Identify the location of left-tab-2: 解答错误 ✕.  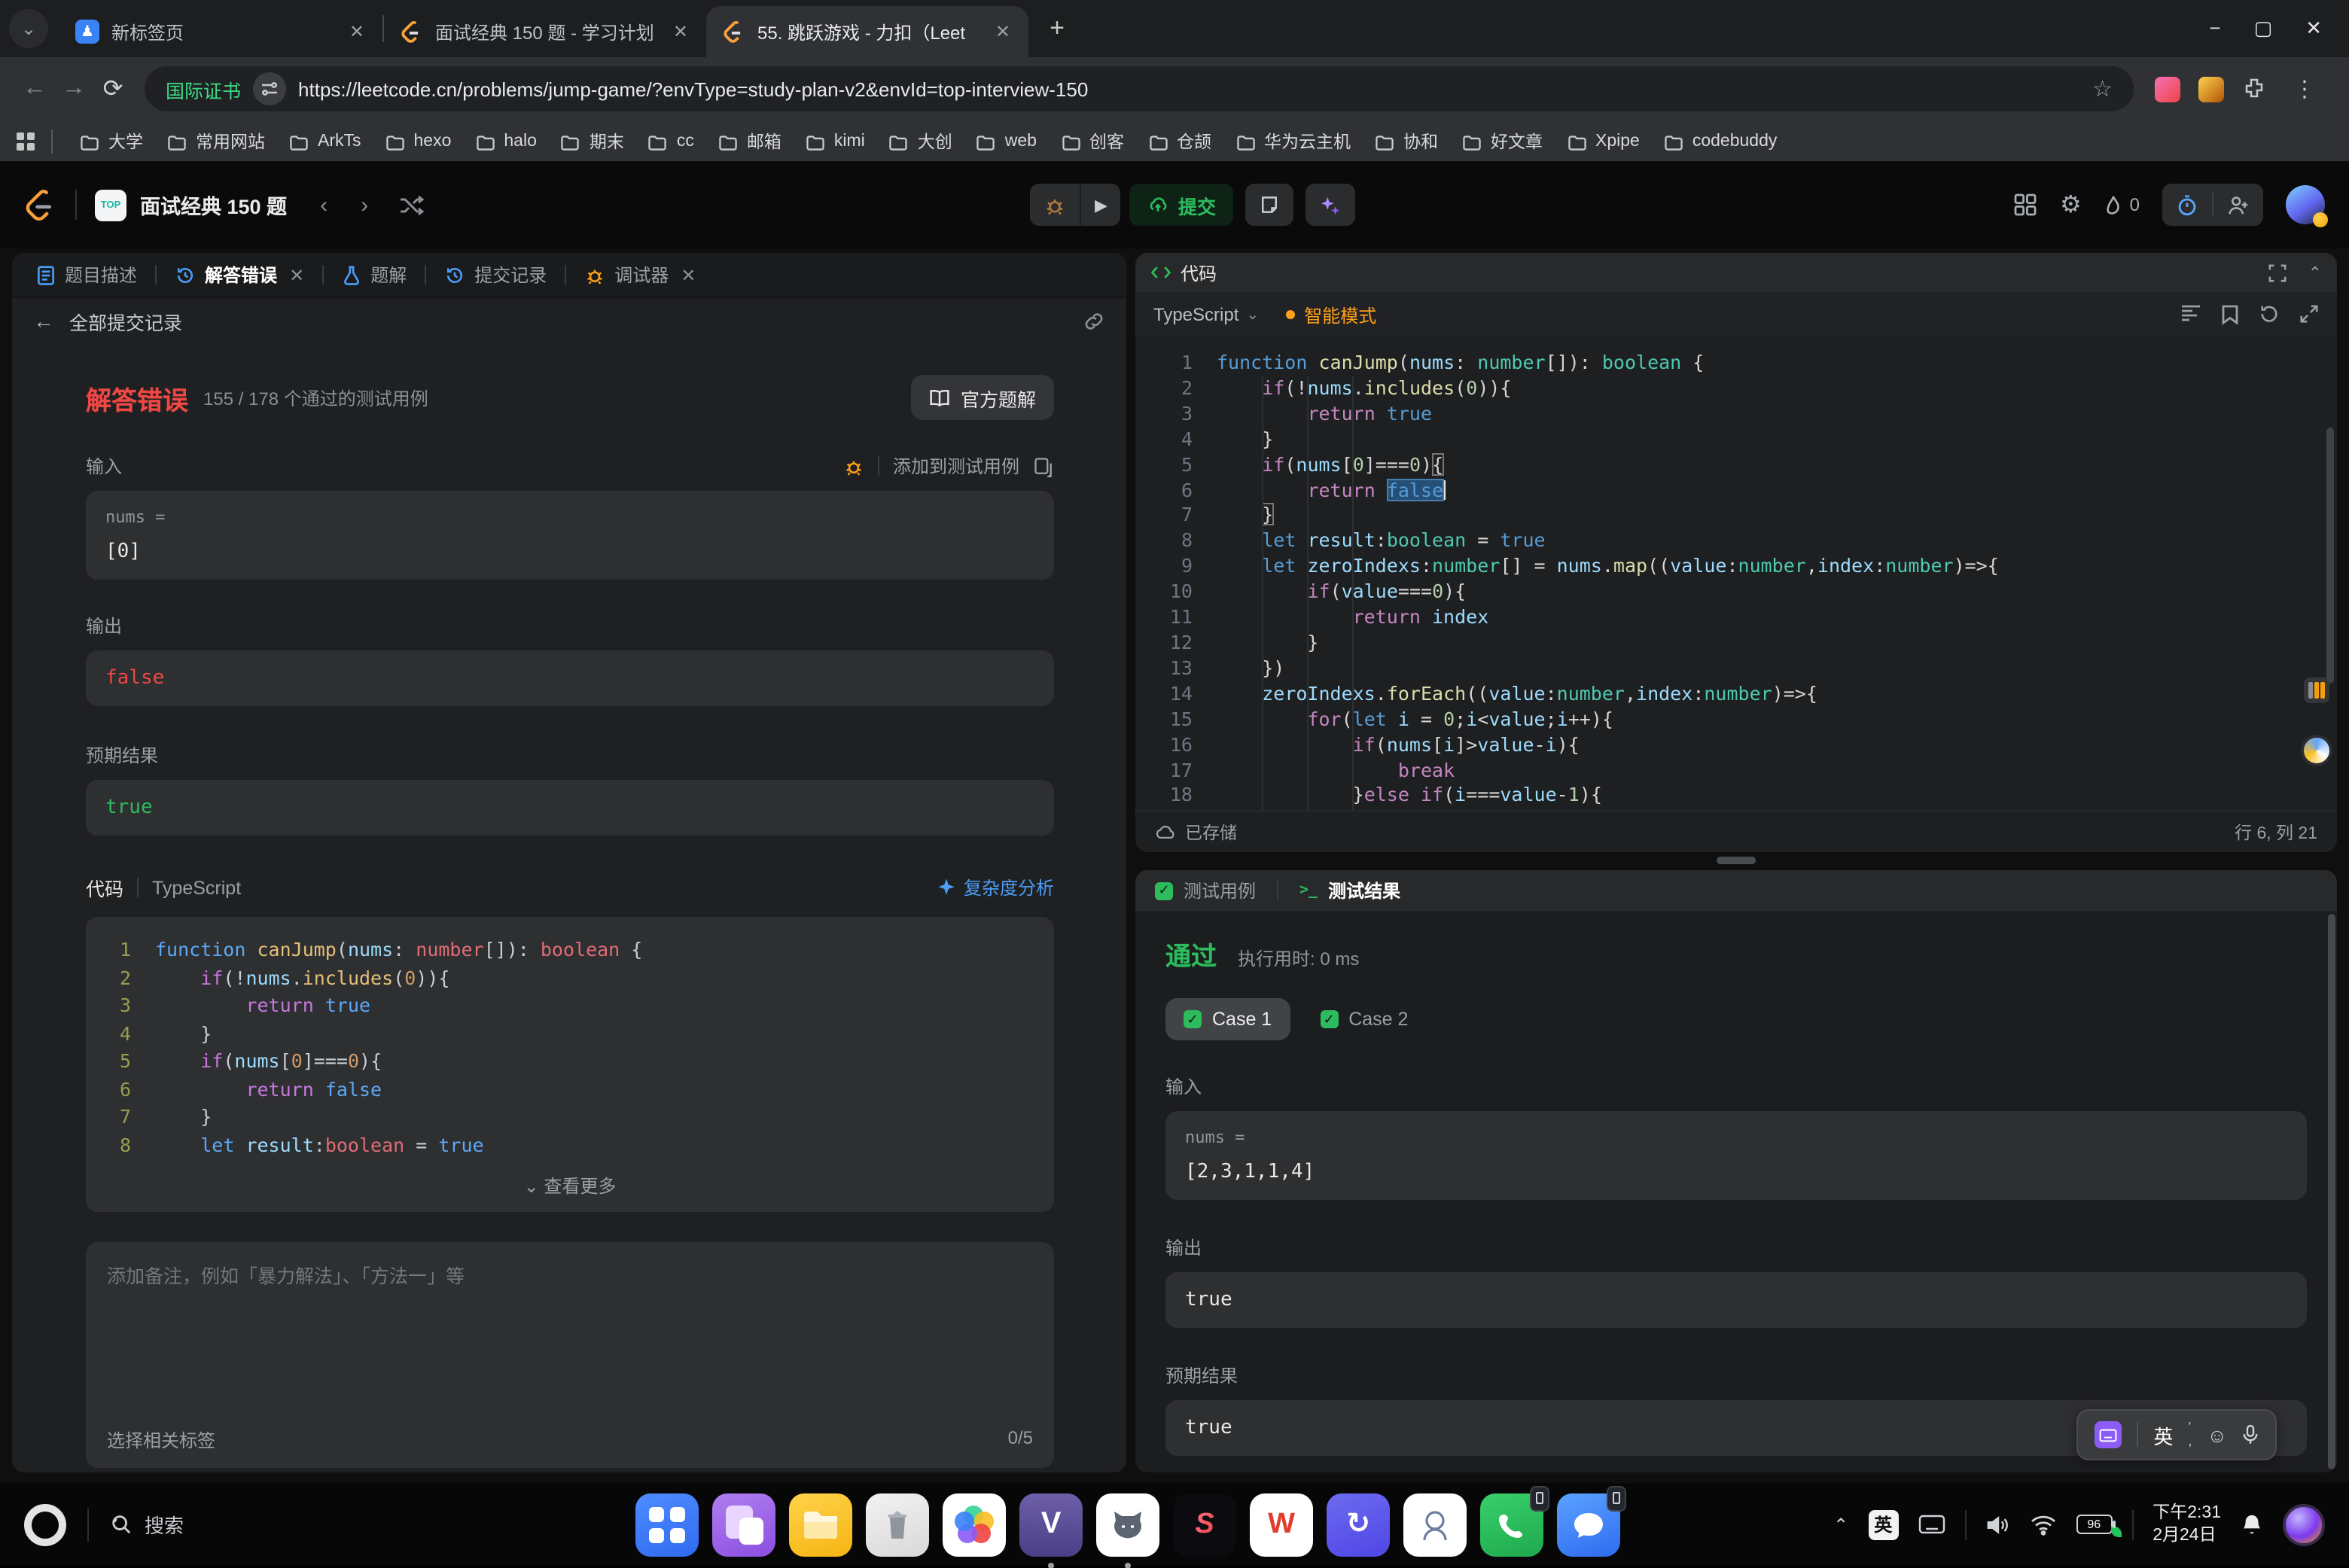
(239, 275).